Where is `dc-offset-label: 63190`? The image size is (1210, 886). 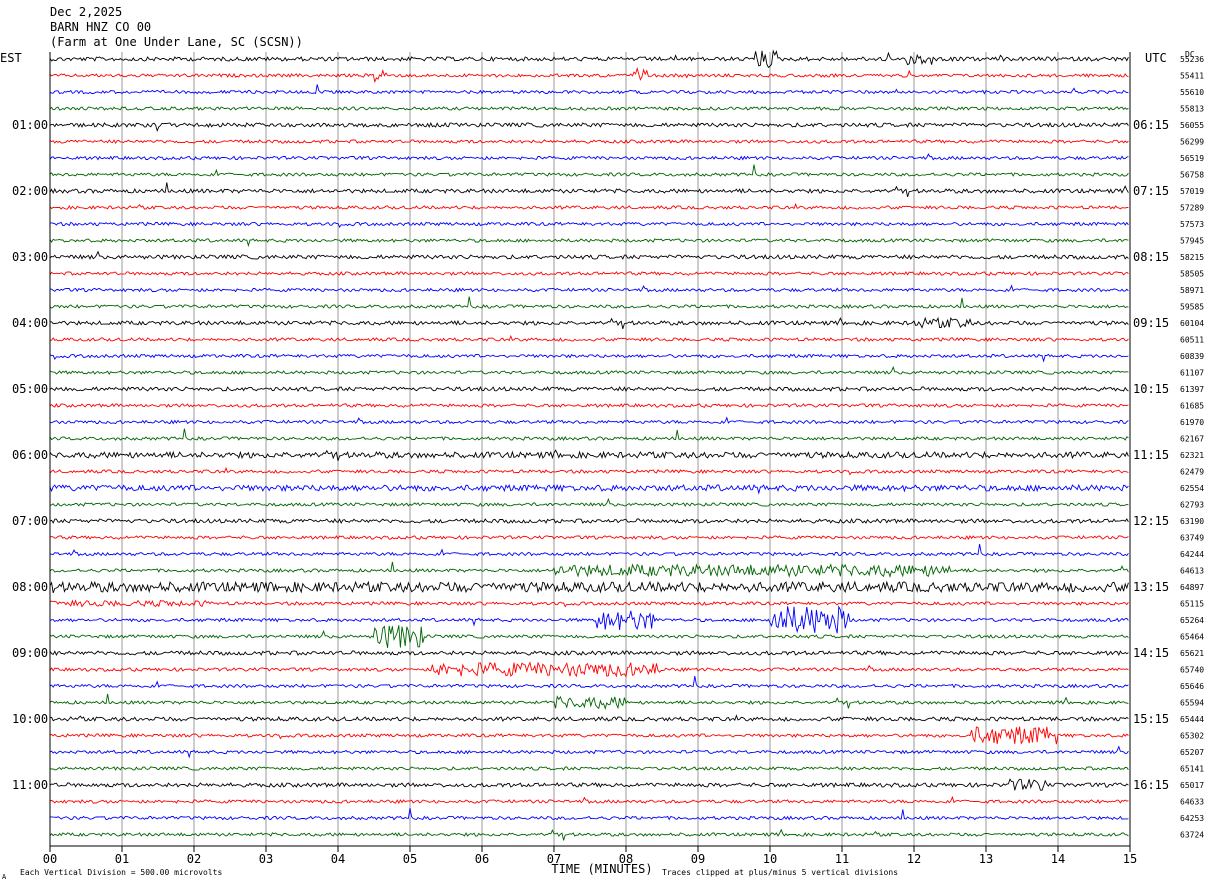 dc-offset-label: 63190 is located at coordinates (1192, 521).